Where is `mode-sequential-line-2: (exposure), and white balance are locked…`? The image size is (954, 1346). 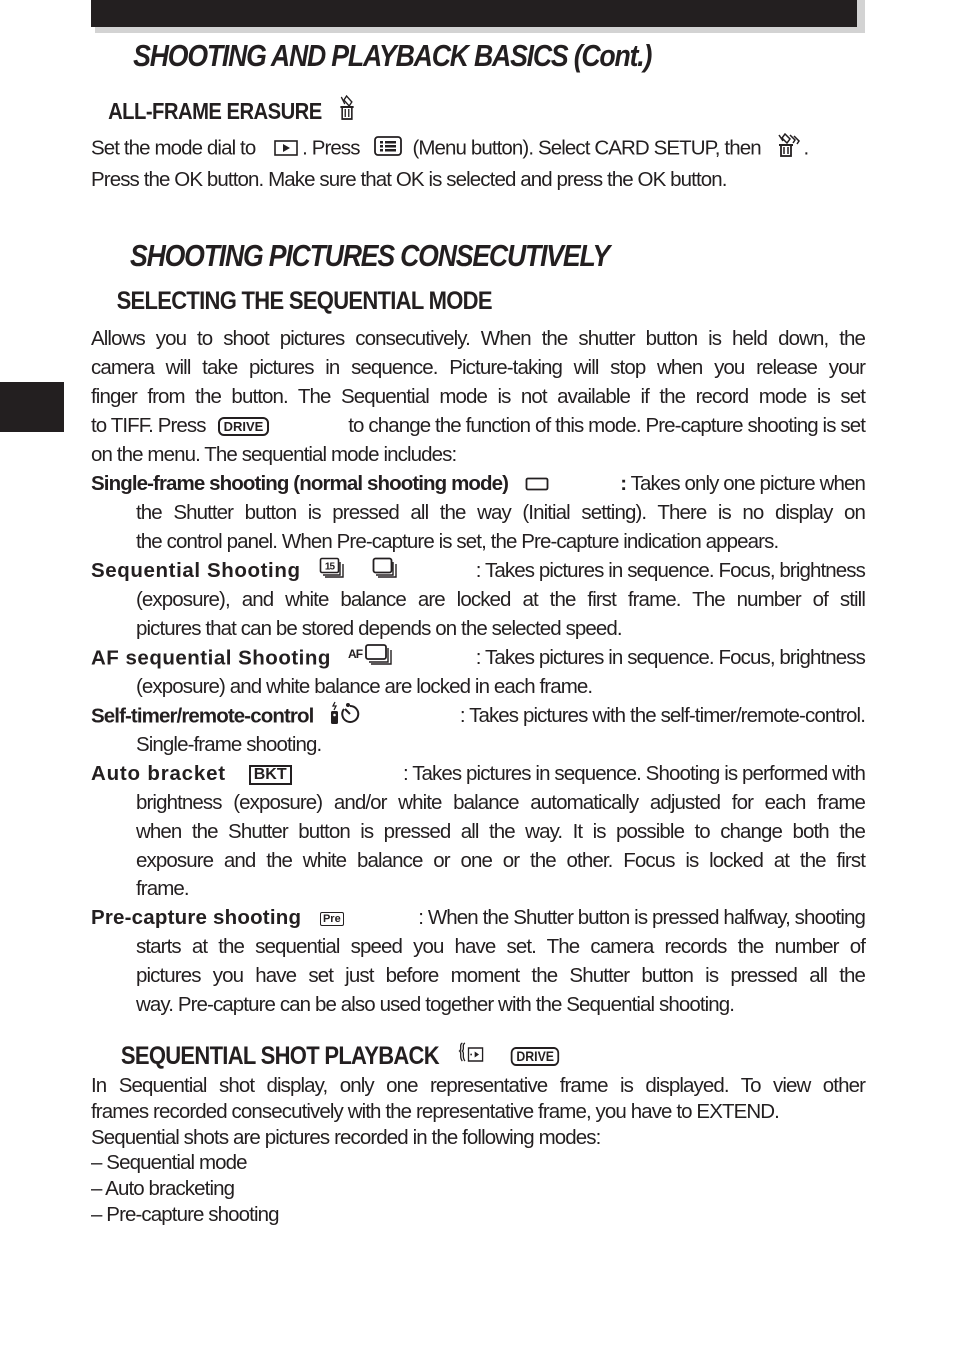
mode-sequential-line-2: (exposure), and white balance are locked… is located at coordinates (501, 599).